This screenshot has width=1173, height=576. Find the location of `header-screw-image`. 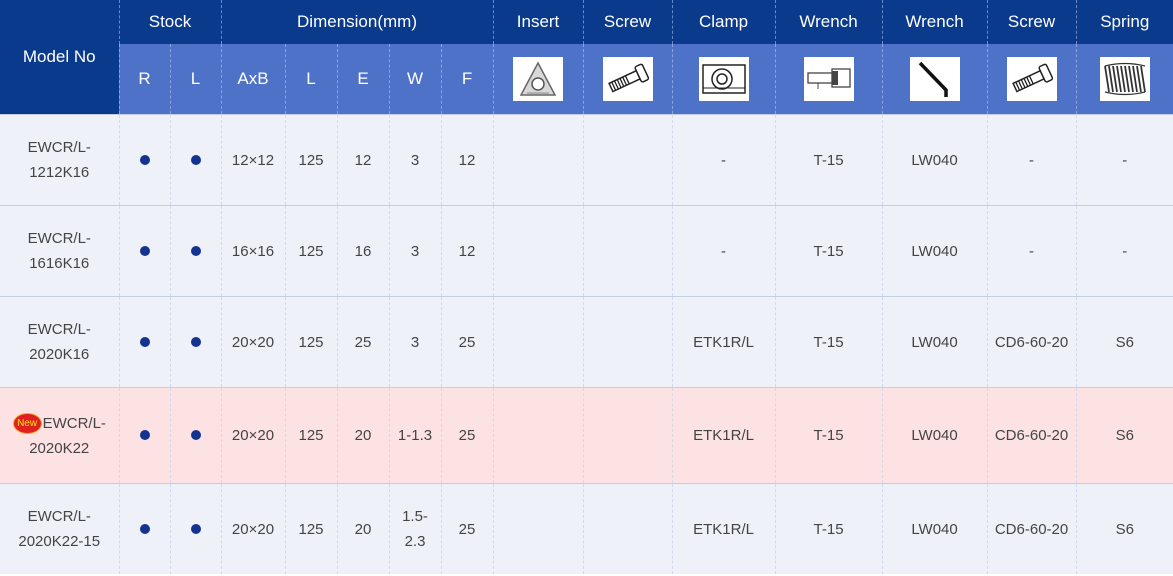

header-screw-image is located at coordinates (627, 79).